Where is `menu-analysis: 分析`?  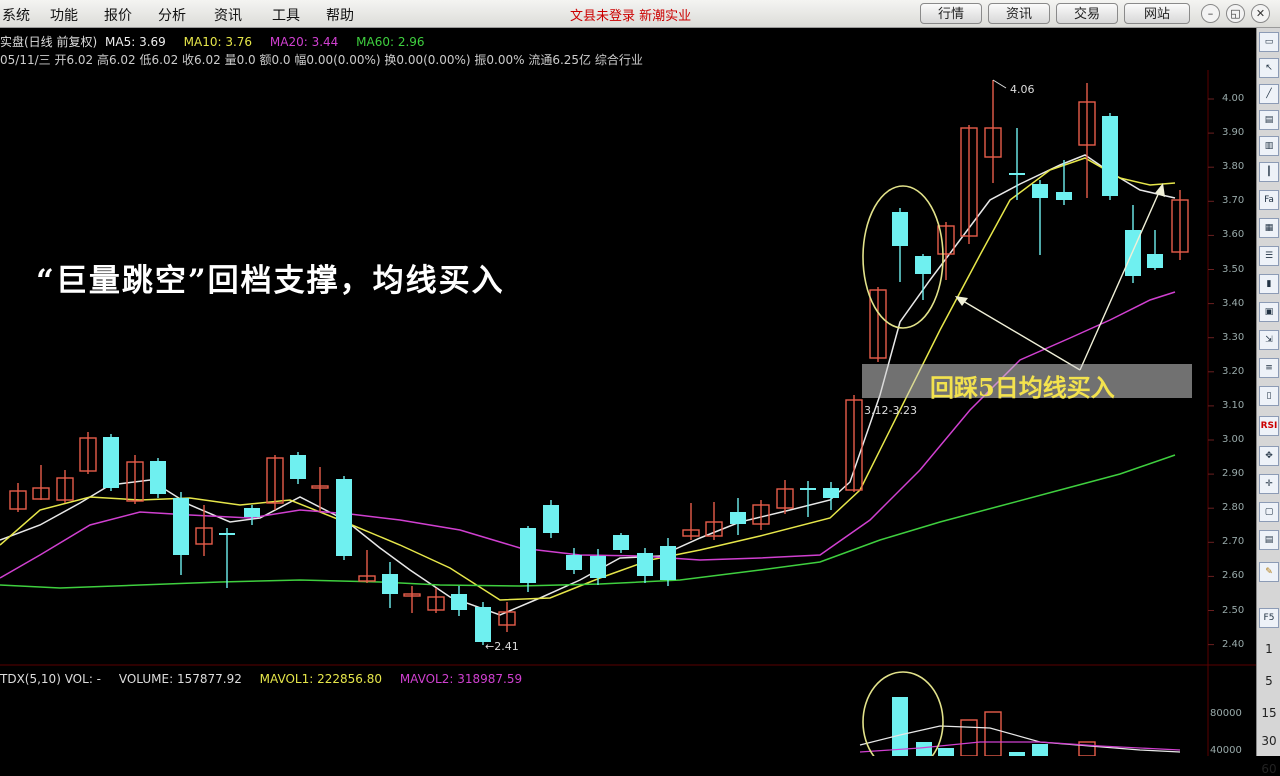 menu-analysis: 分析 is located at coordinates (172, 15).